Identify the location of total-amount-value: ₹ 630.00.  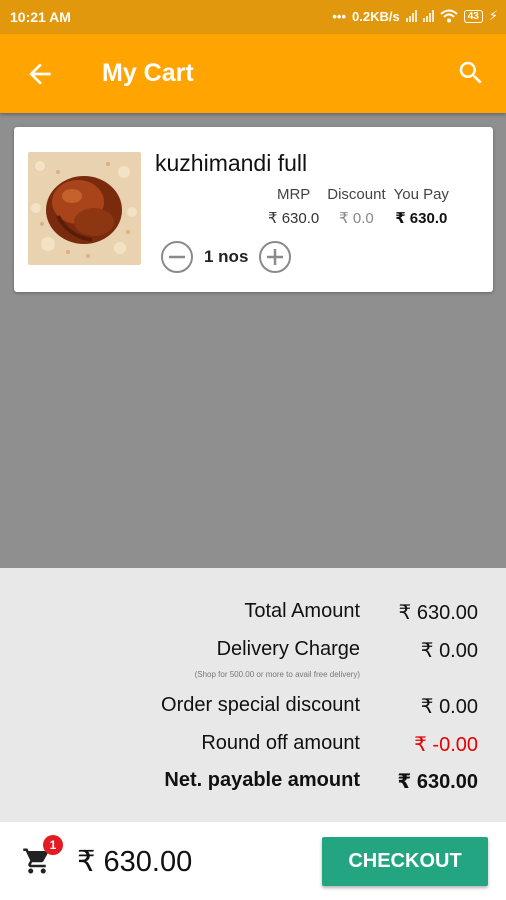
(438, 613).